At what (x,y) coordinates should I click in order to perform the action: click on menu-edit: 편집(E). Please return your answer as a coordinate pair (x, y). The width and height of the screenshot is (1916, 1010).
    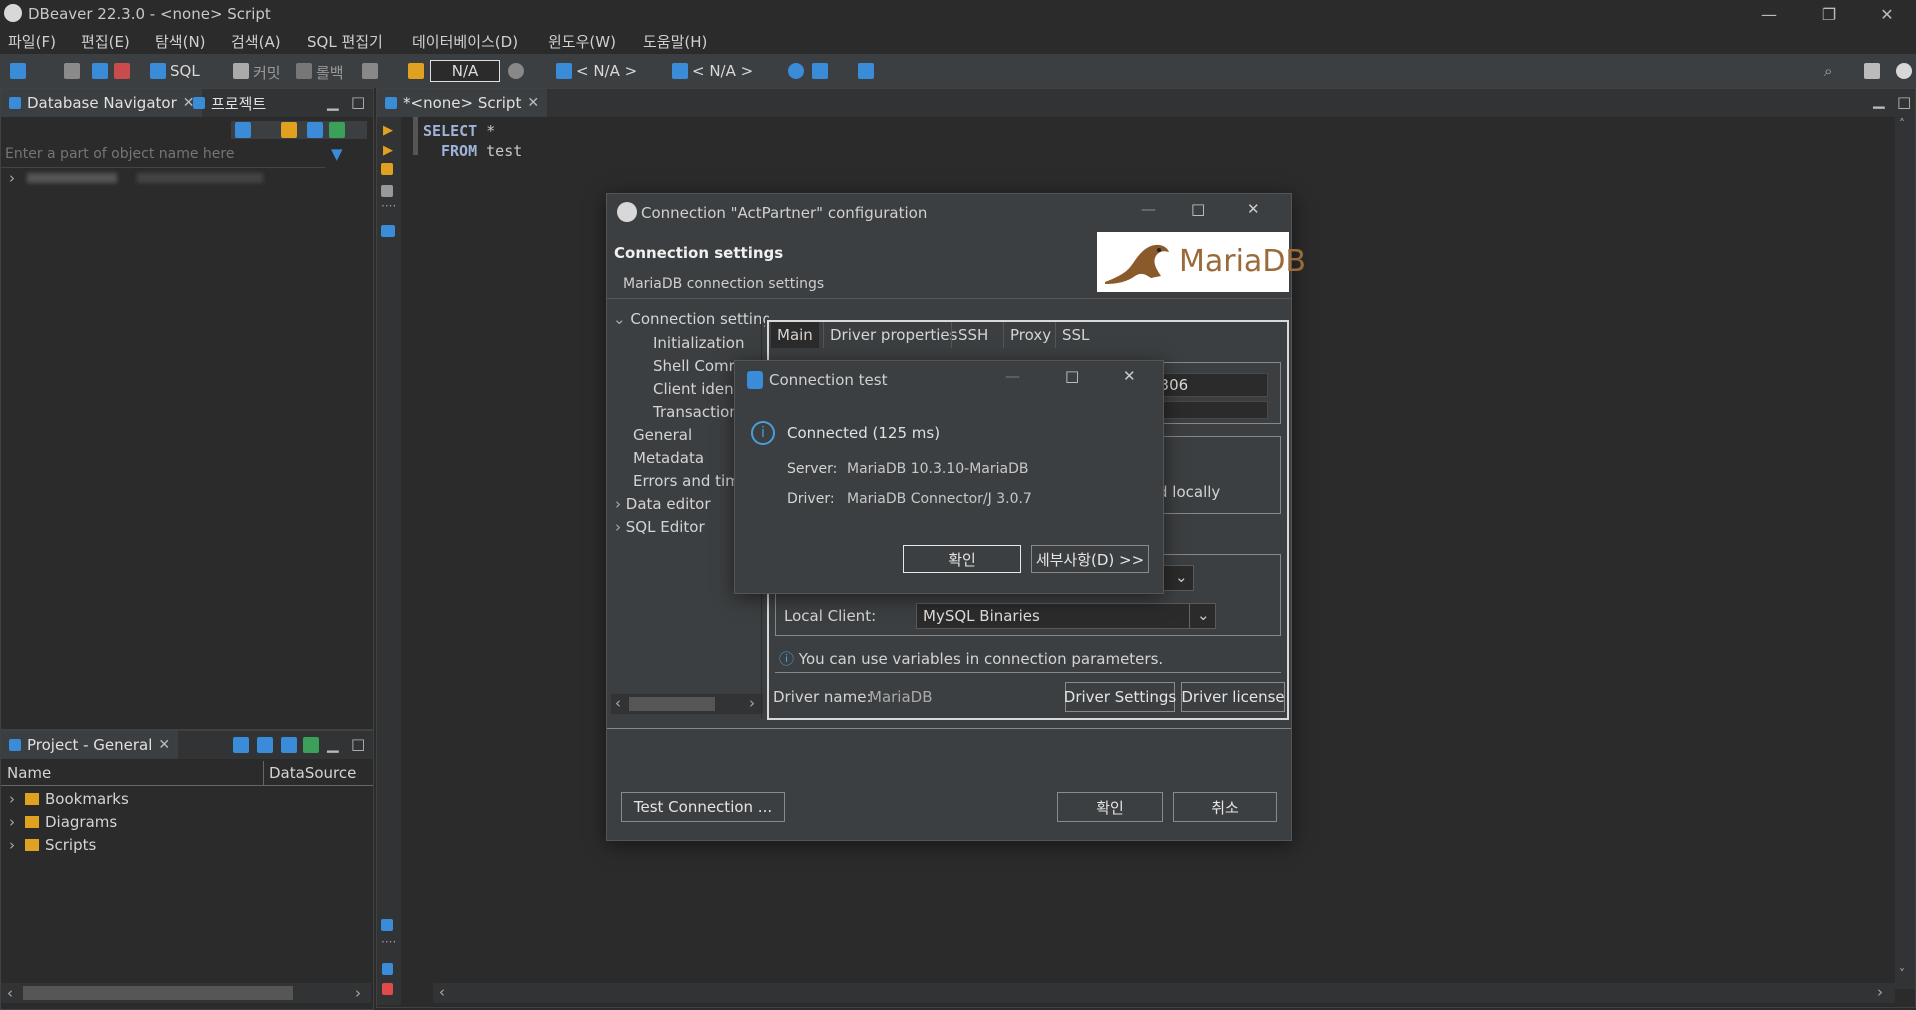
    Looking at the image, I should click on (105, 41).